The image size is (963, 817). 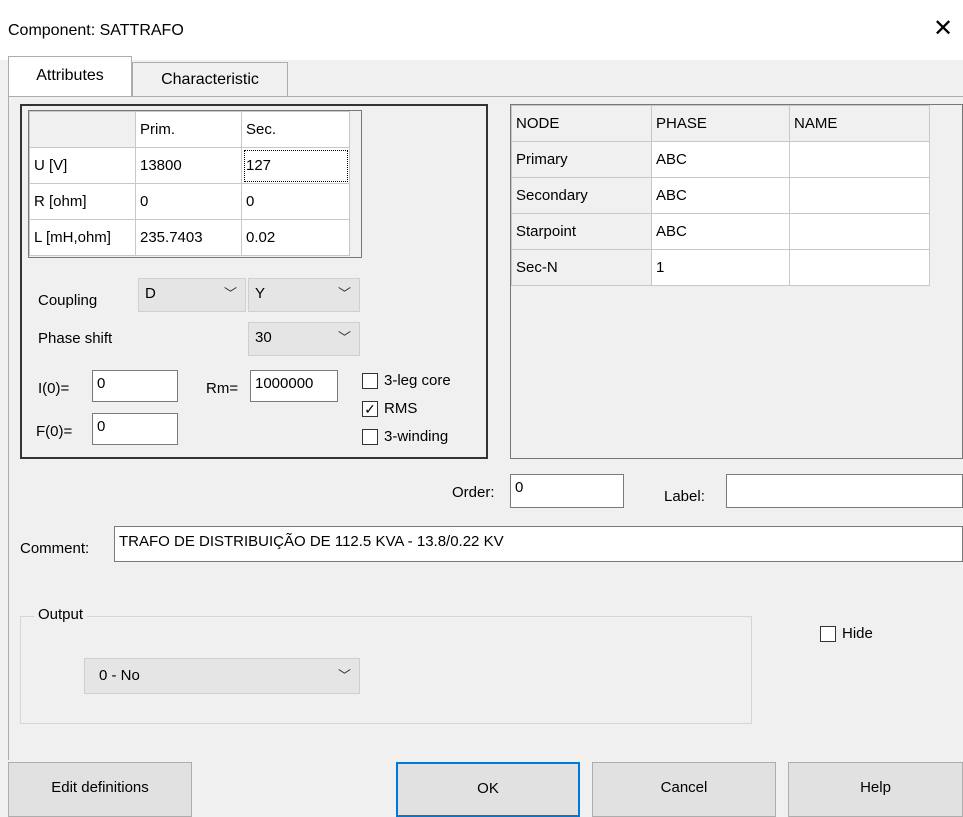 I want to click on title-bar: Component: SATTRAFO ✕, so click(x=481, y=30).